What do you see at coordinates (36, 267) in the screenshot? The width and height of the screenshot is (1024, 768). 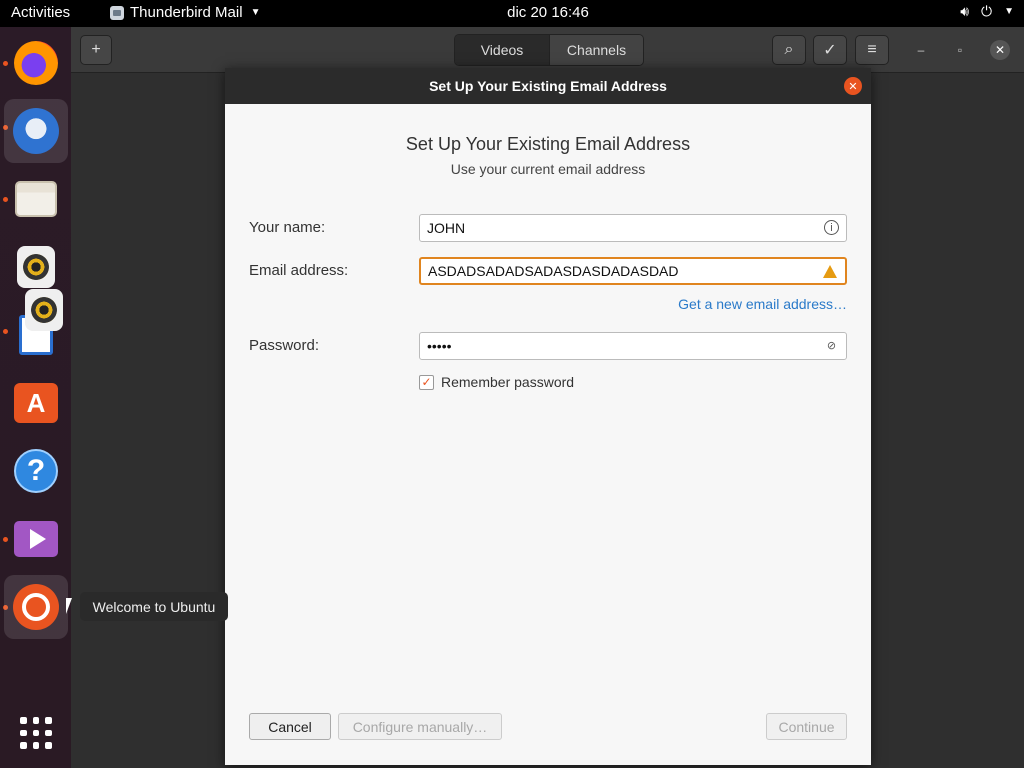 I see `speaker-icon` at bounding box center [36, 267].